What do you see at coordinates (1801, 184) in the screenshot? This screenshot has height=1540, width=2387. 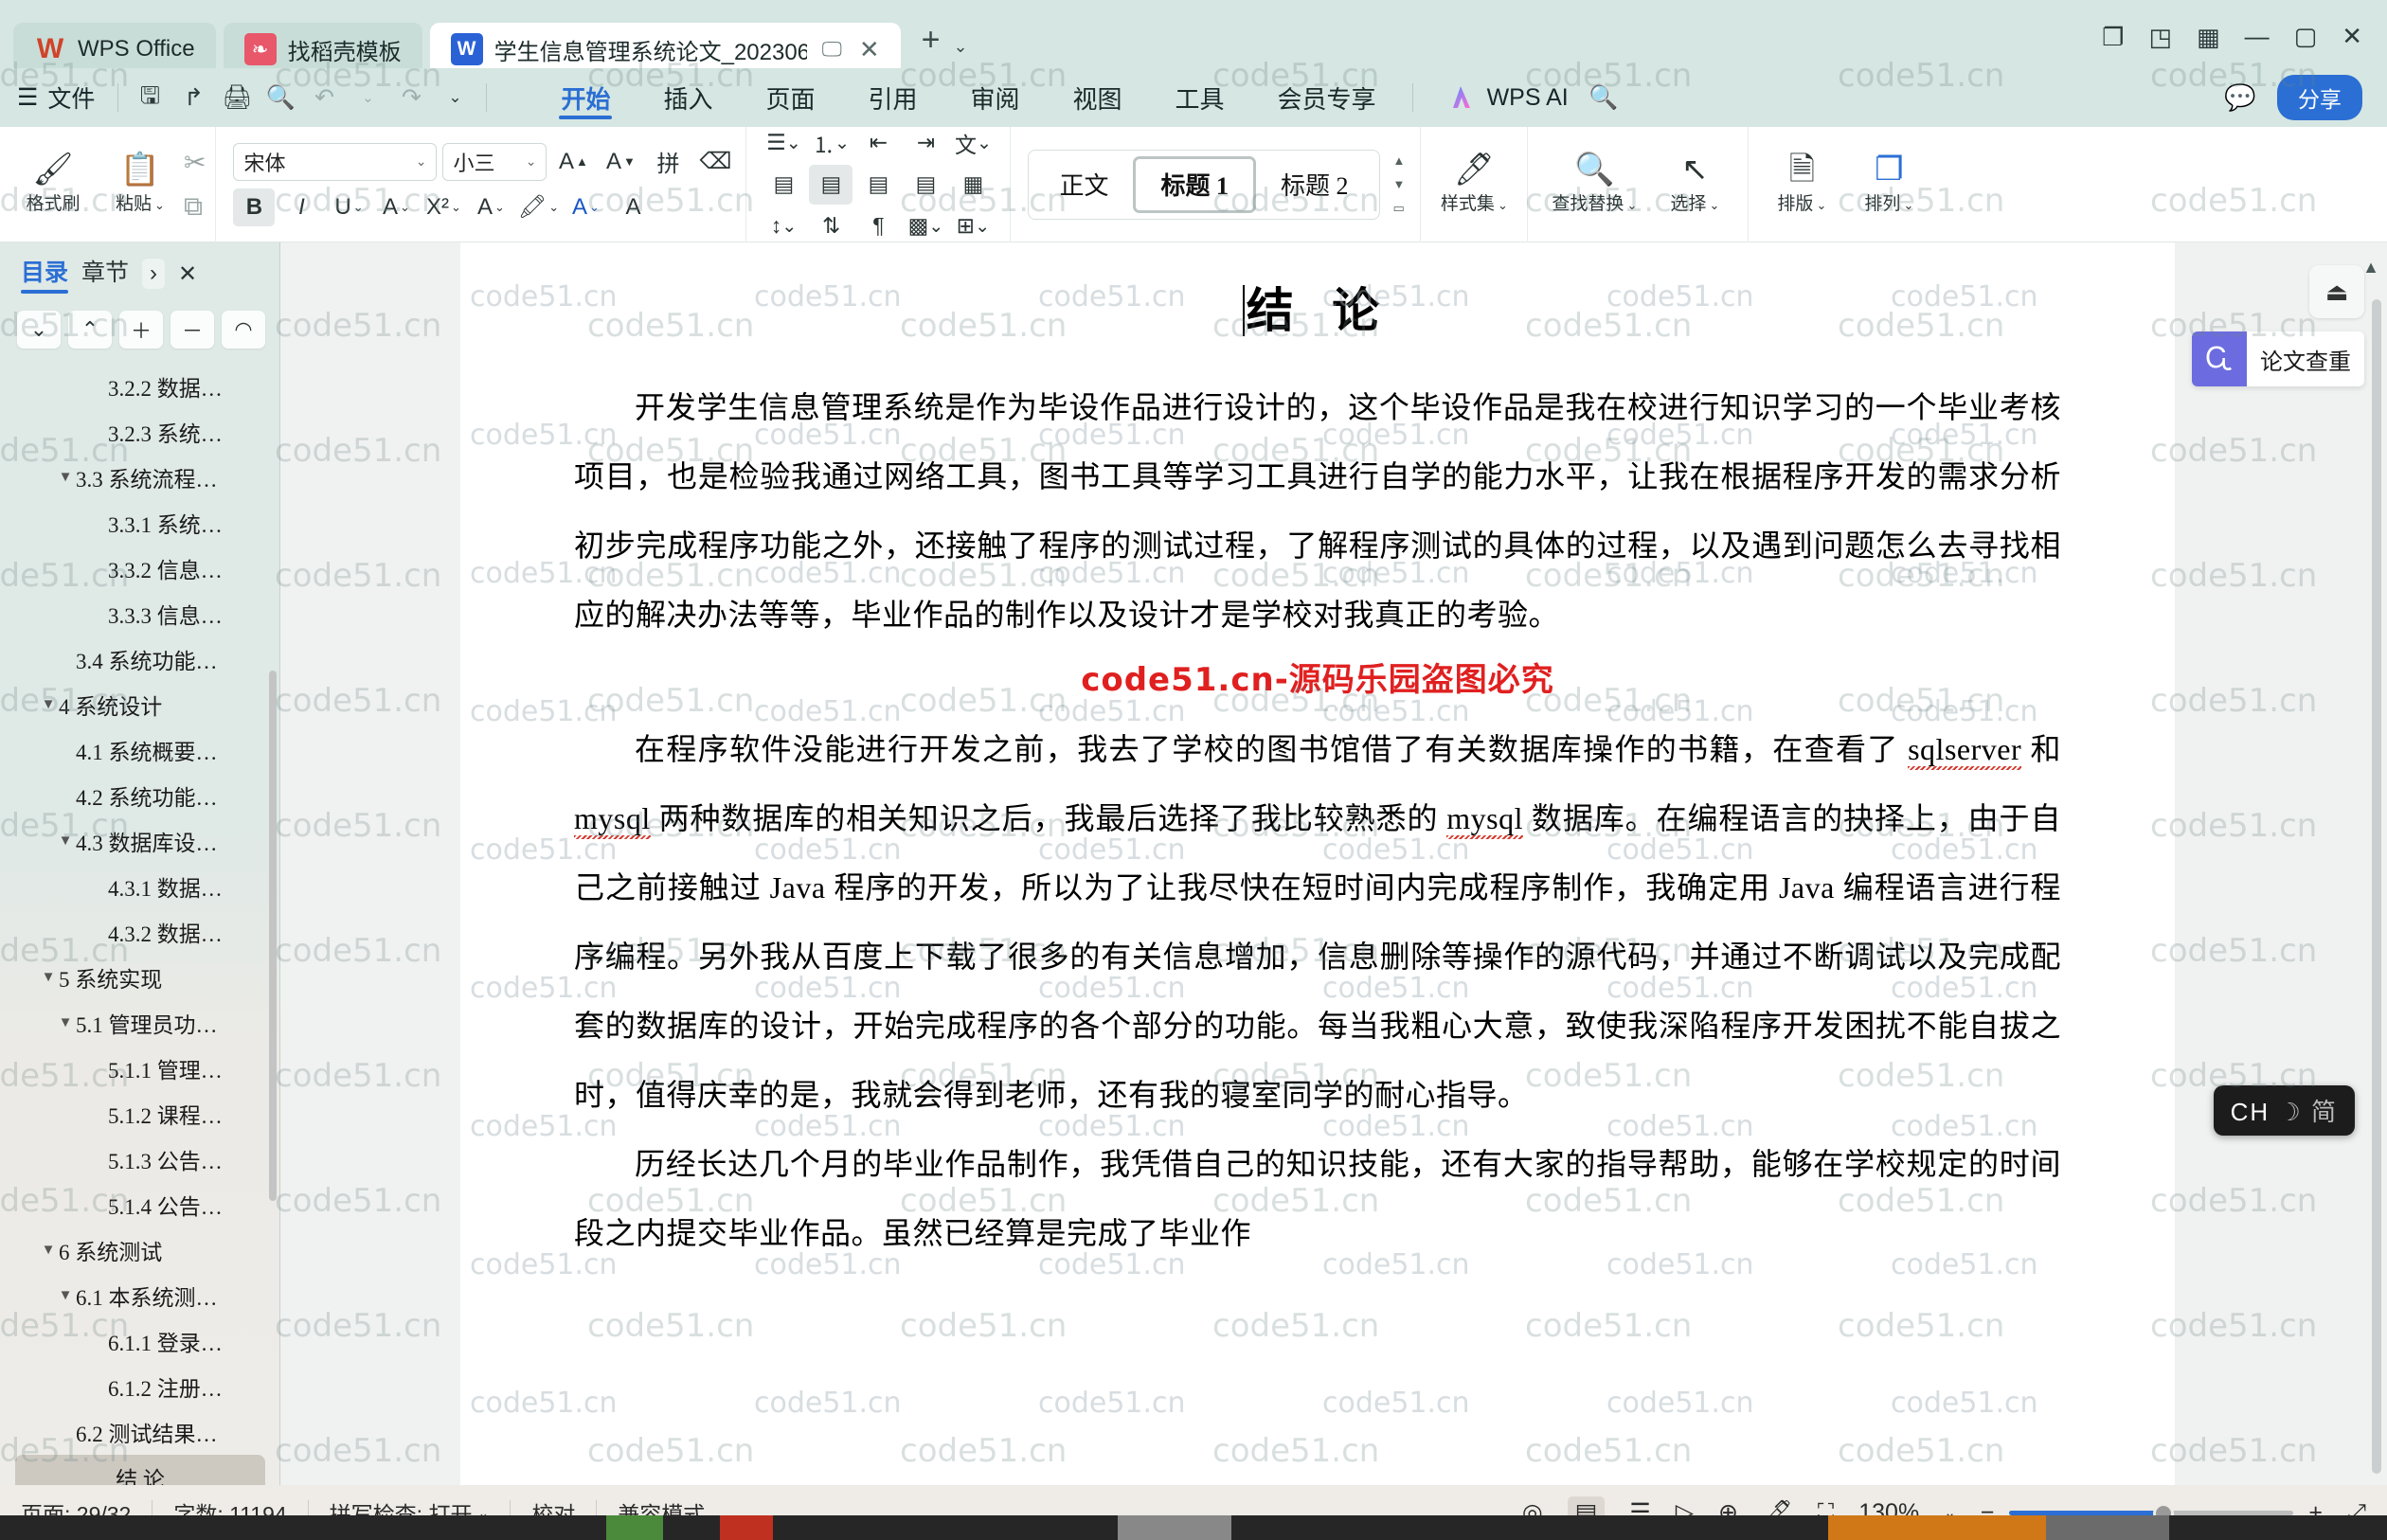 I see `typesetting-button: 🗎 排版 ⌄` at bounding box center [1801, 184].